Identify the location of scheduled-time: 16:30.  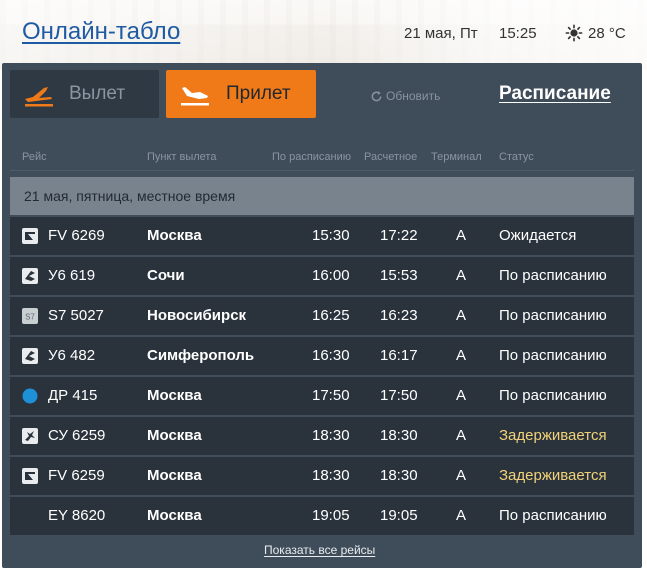
(331, 355).